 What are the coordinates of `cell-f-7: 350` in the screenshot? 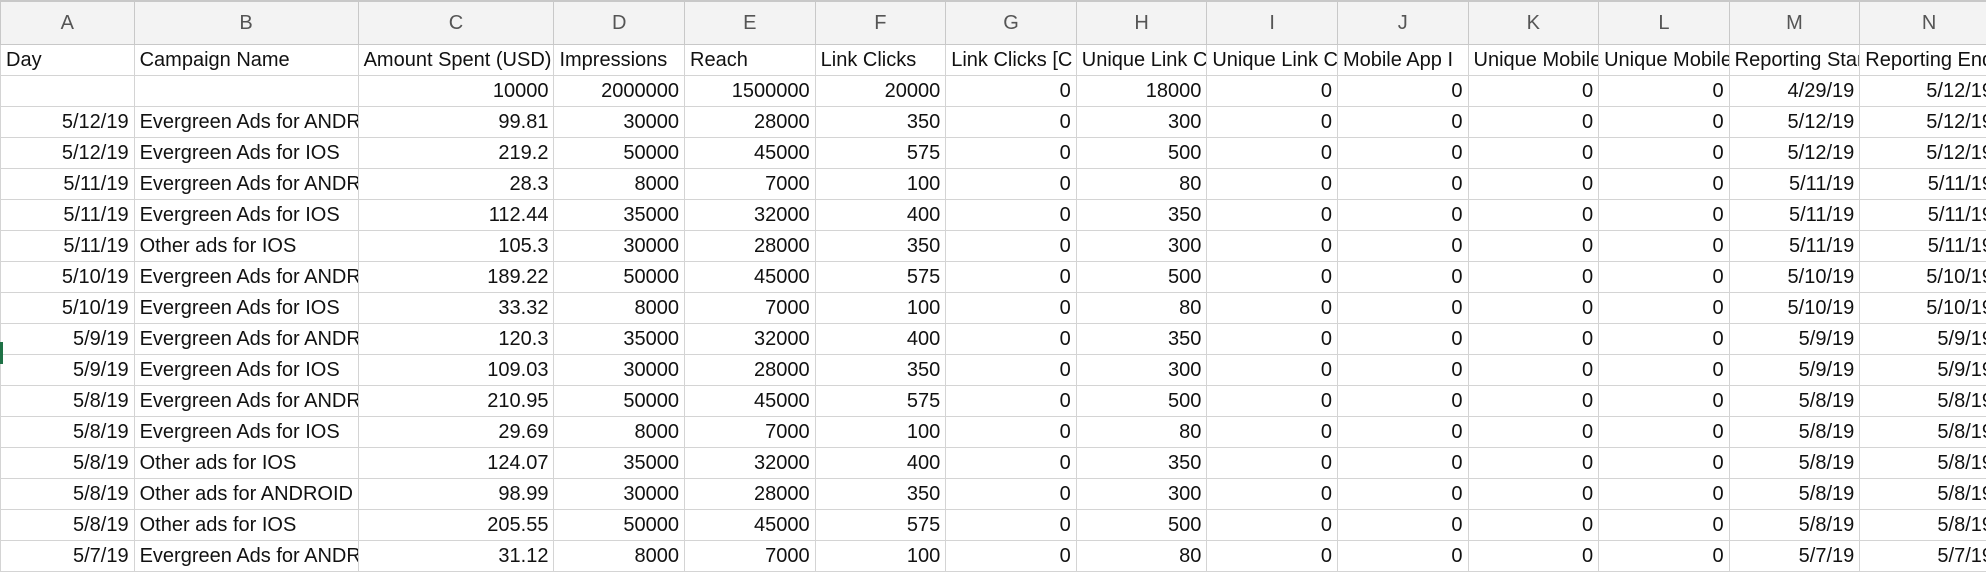 It's located at (880, 246).